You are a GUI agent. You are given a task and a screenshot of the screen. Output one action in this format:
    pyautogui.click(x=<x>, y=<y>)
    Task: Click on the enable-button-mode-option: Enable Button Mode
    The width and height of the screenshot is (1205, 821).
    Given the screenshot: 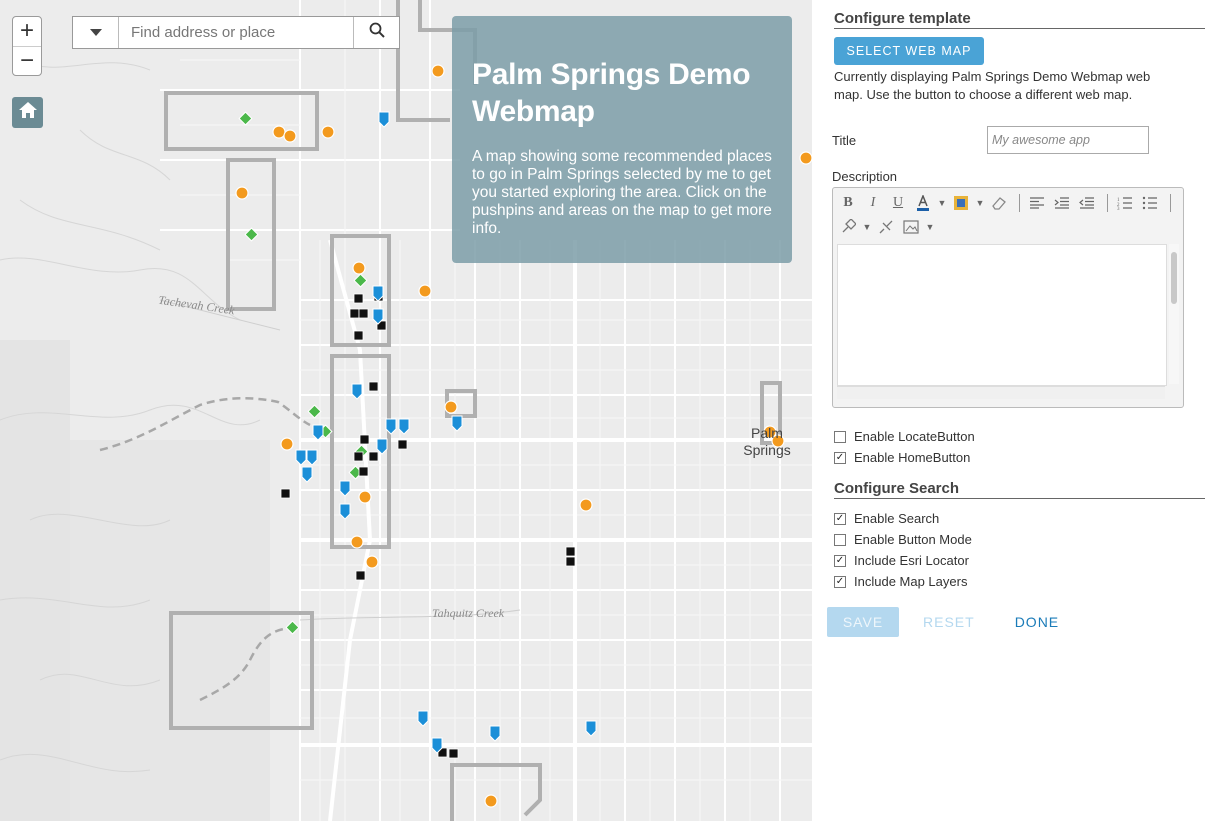 What is the action you would take?
    pyautogui.click(x=903, y=539)
    